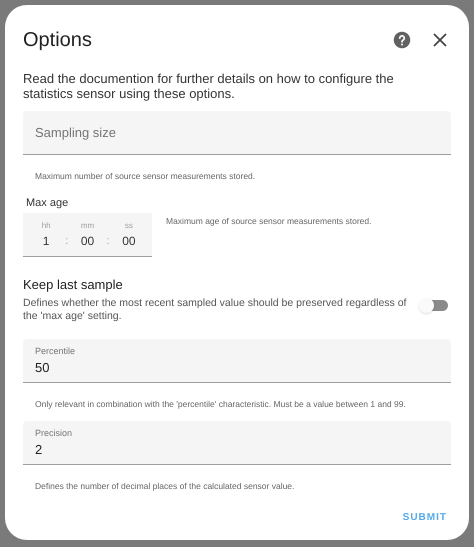  What do you see at coordinates (39, 449) in the screenshot?
I see `field-value: 2` at bounding box center [39, 449].